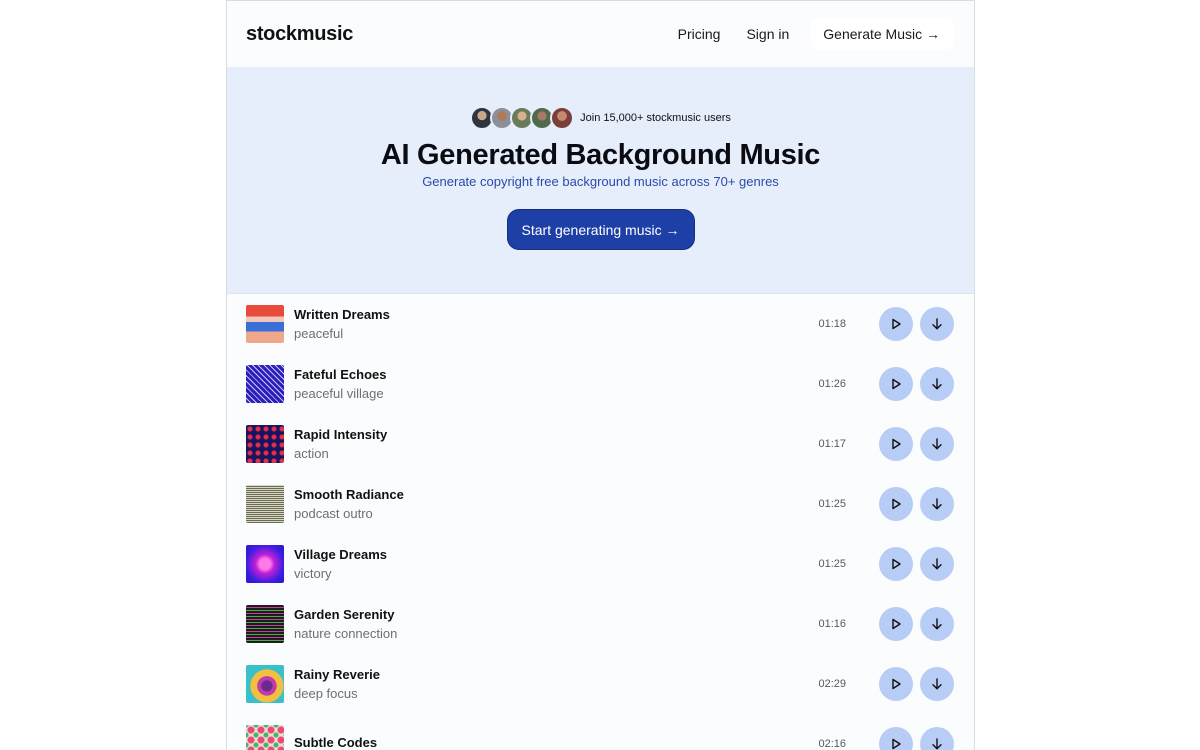 This screenshot has width=1200, height=750. Describe the element at coordinates (346, 633) in the screenshot. I see `track-tag: nature connection` at that location.